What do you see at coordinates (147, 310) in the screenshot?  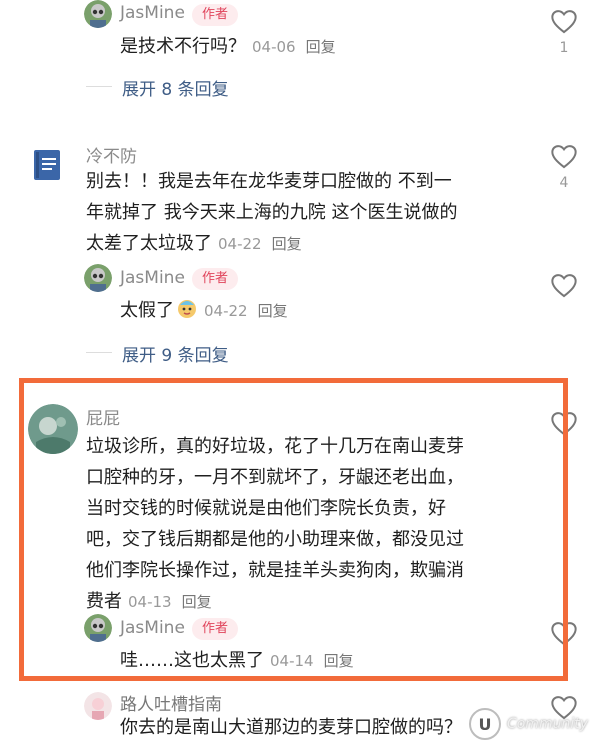 I see `comment-body: 太假了` at bounding box center [147, 310].